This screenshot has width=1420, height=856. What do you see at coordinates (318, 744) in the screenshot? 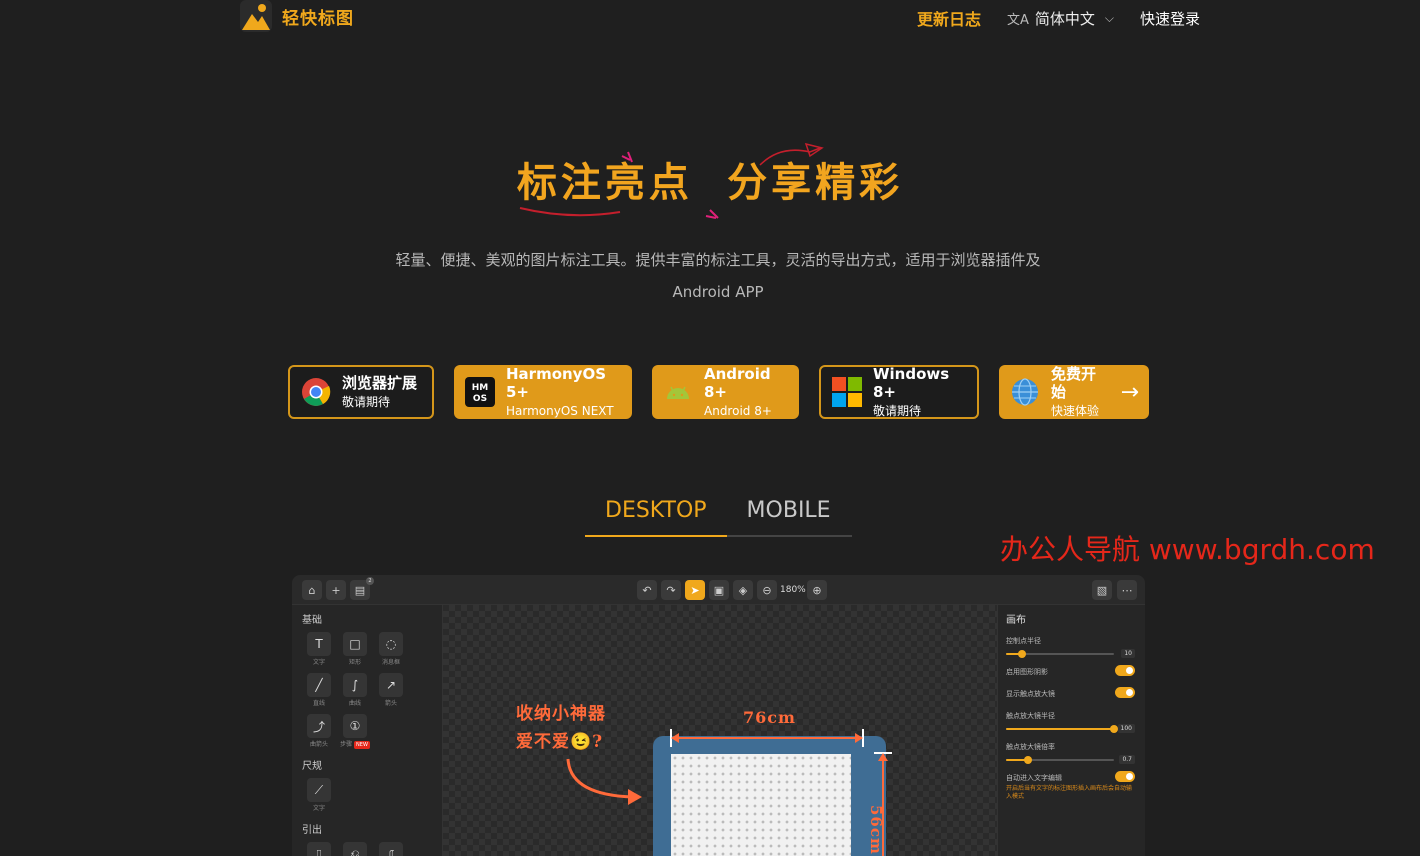
I see `tool-label: 曲箭头` at bounding box center [318, 744].